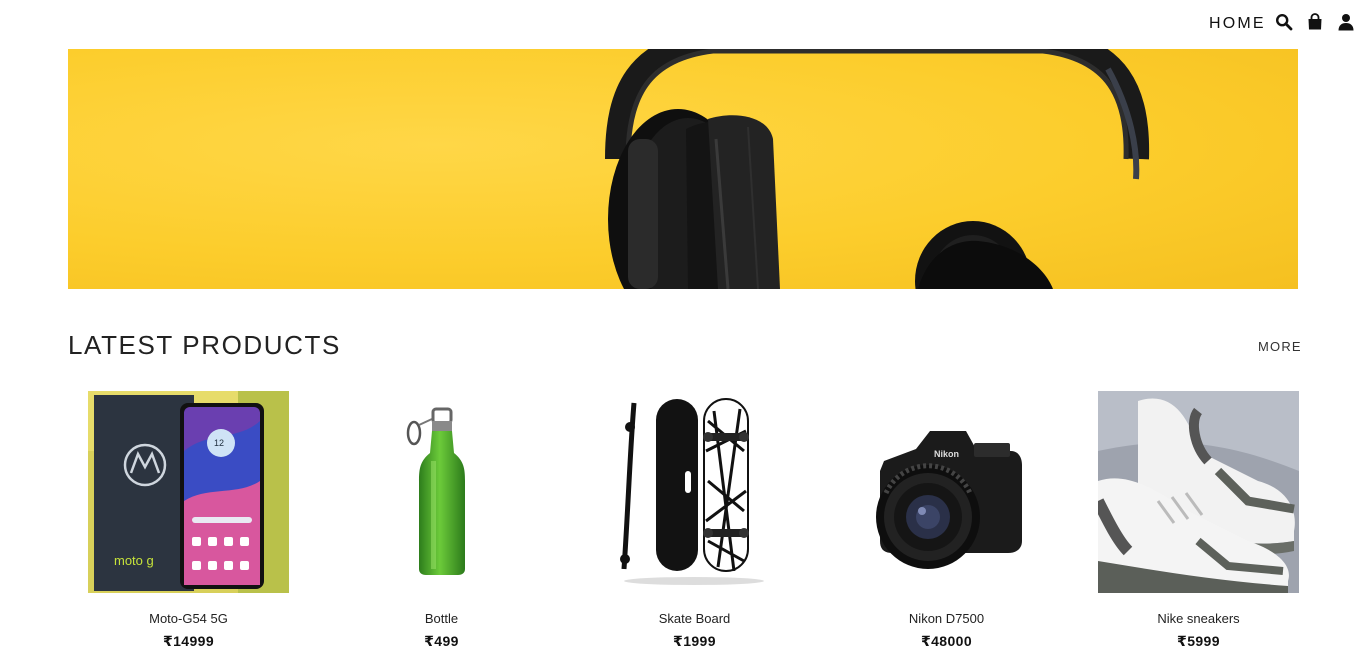  I want to click on headphones-illustration, so click(877, 169).